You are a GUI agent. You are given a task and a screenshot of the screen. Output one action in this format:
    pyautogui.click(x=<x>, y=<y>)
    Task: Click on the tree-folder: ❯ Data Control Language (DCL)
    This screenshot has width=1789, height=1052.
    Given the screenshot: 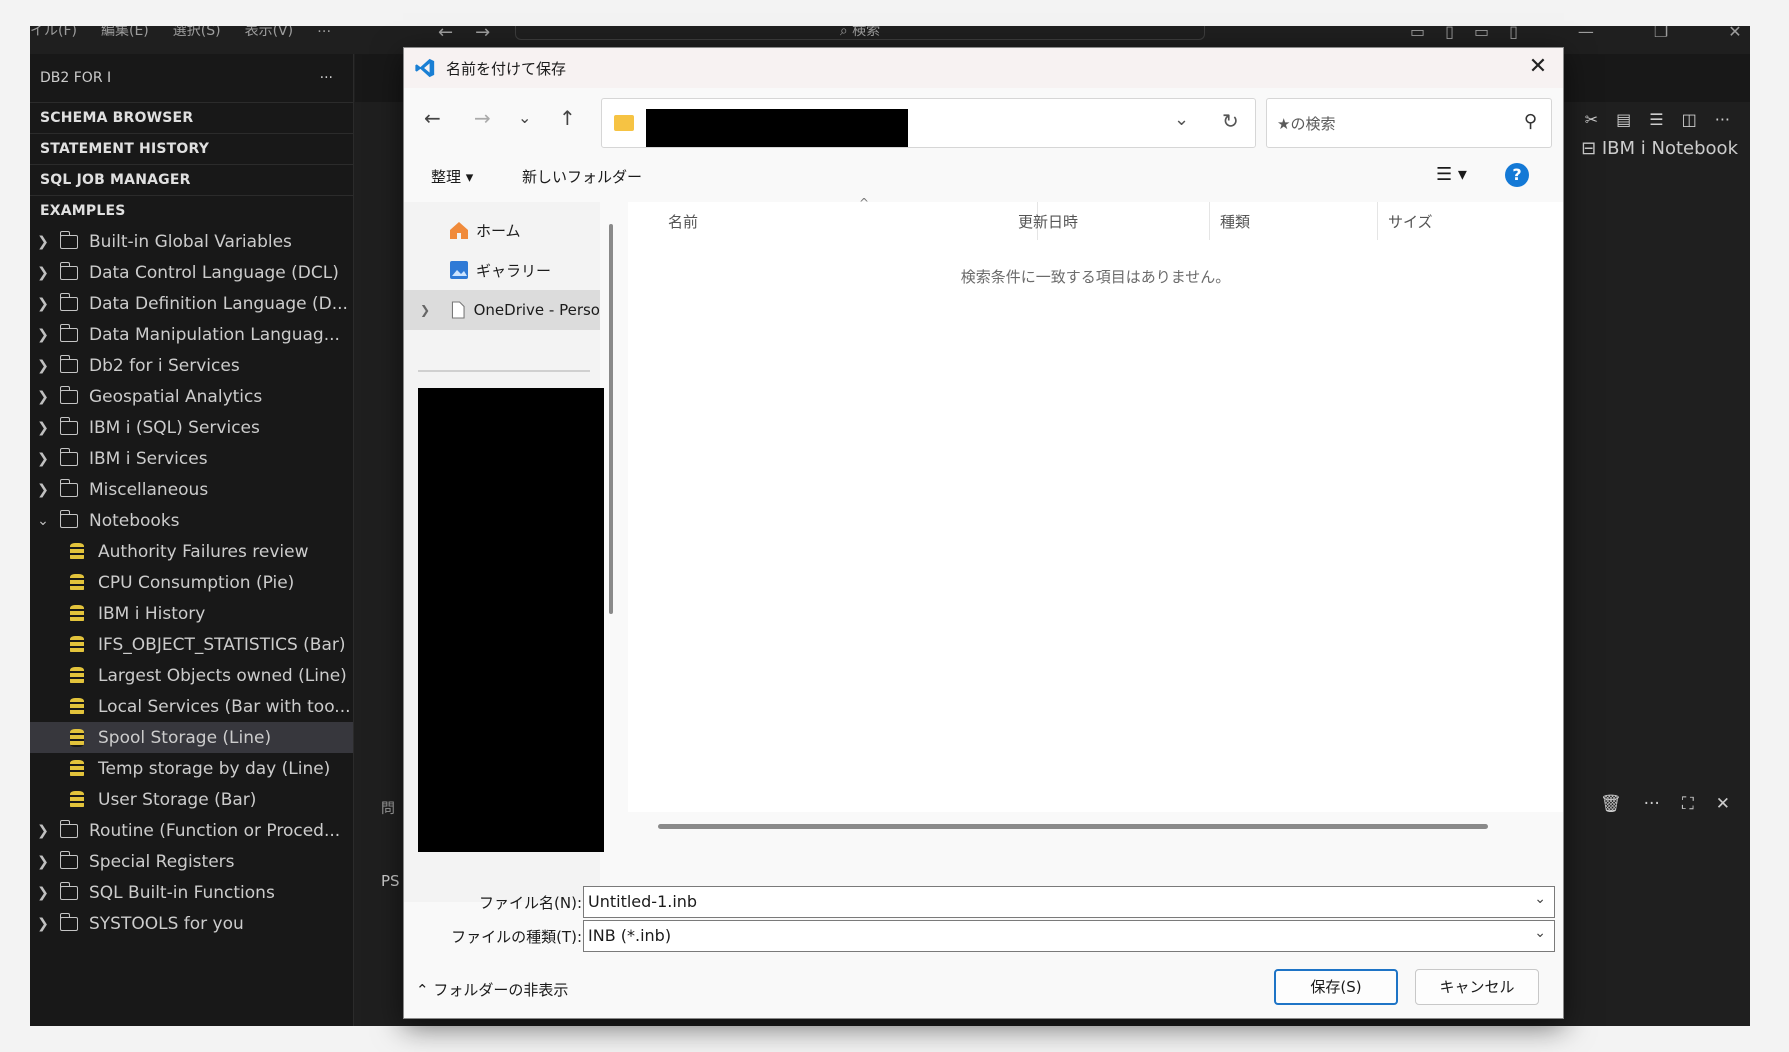 What is the action you would take?
    pyautogui.click(x=191, y=272)
    